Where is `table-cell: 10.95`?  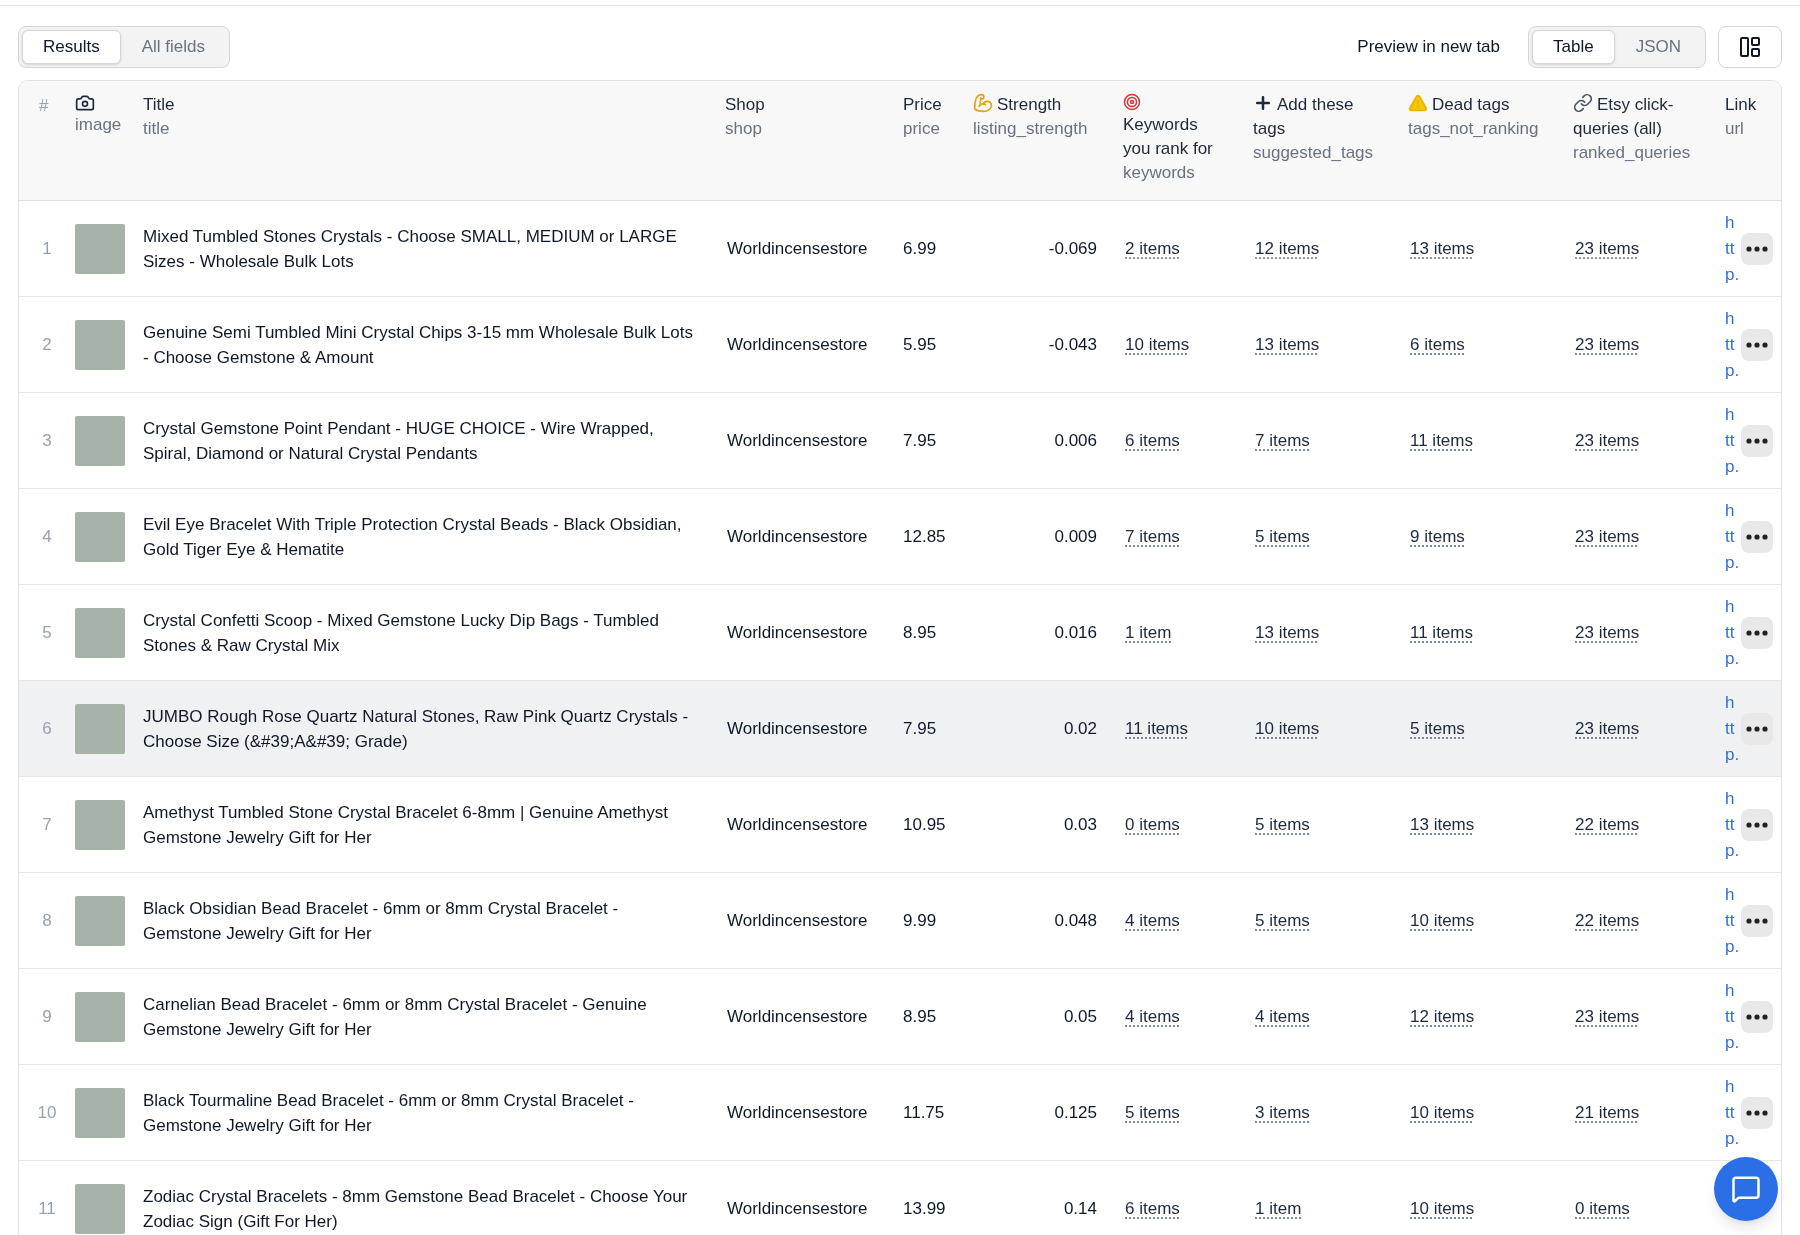
table-cell: 10.95 is located at coordinates (924, 824).